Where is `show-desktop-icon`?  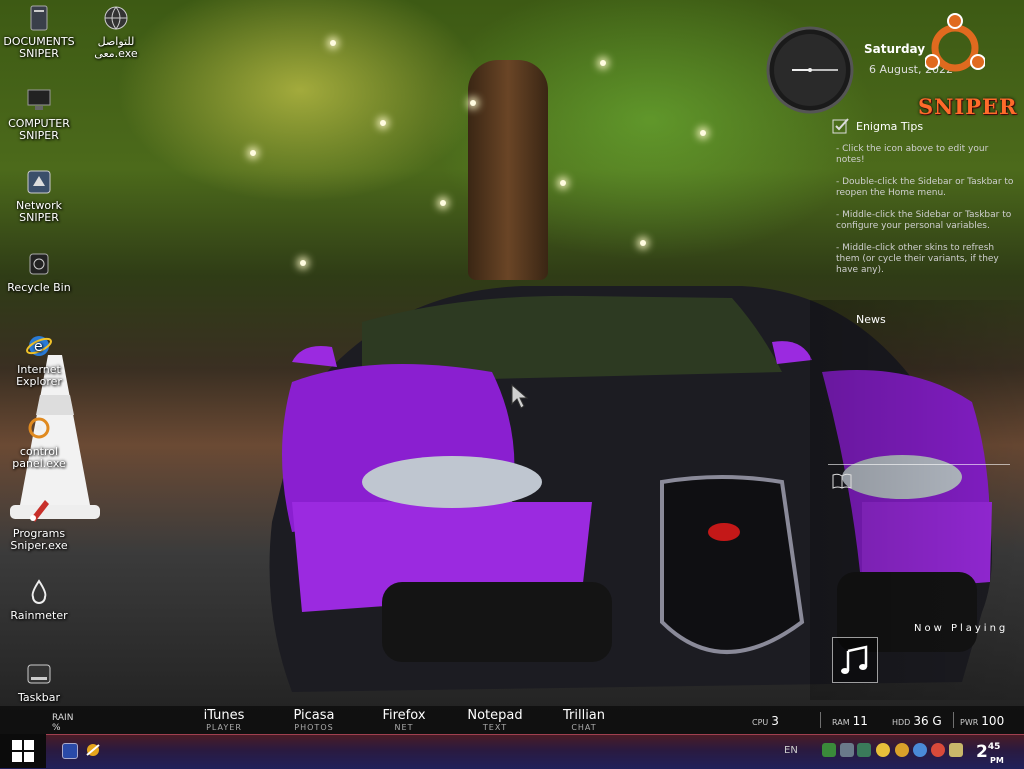 show-desktop-icon is located at coordinates (70, 751).